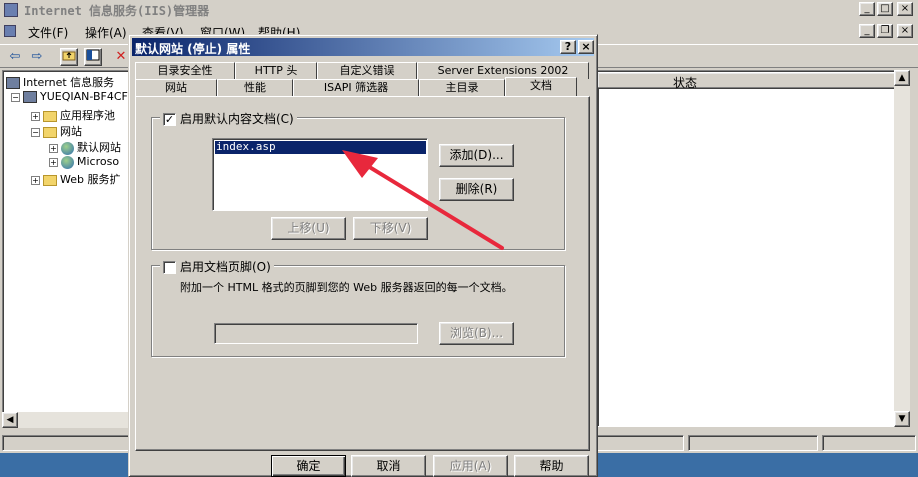  I want to click on menu-action: 操作(A), so click(106, 32).